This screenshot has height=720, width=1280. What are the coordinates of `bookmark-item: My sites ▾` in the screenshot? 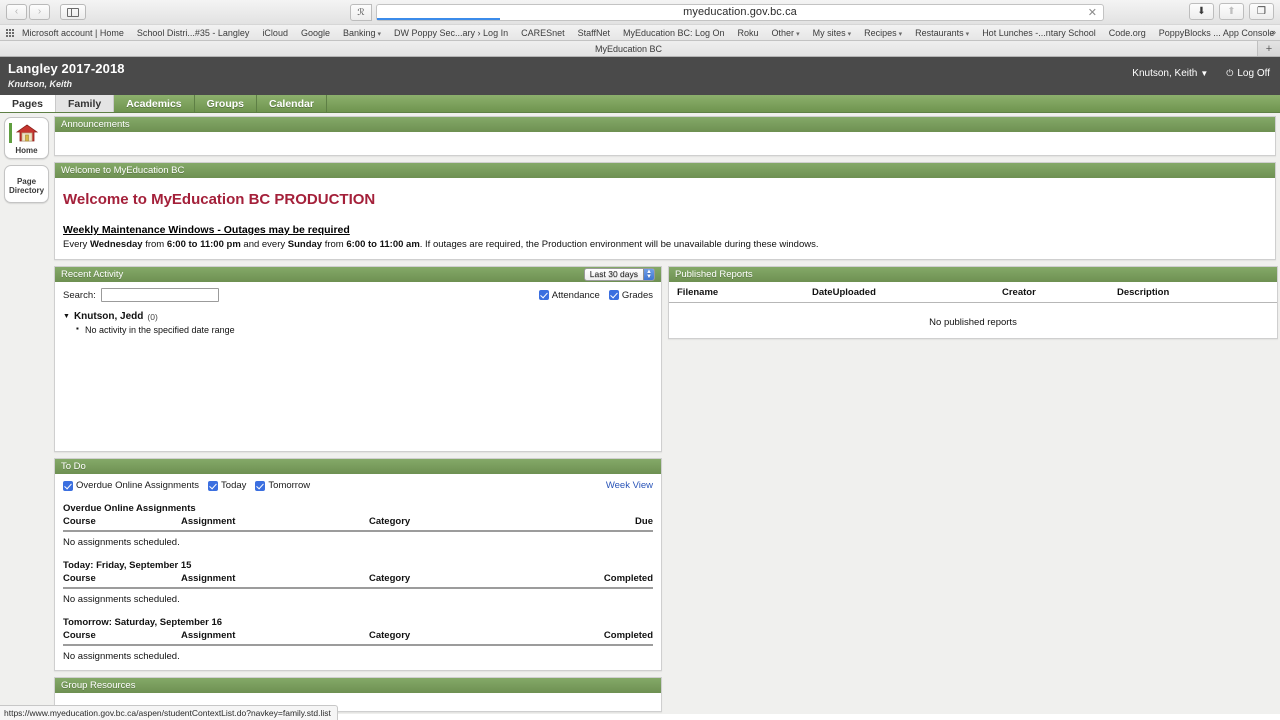 It's located at (832, 33).